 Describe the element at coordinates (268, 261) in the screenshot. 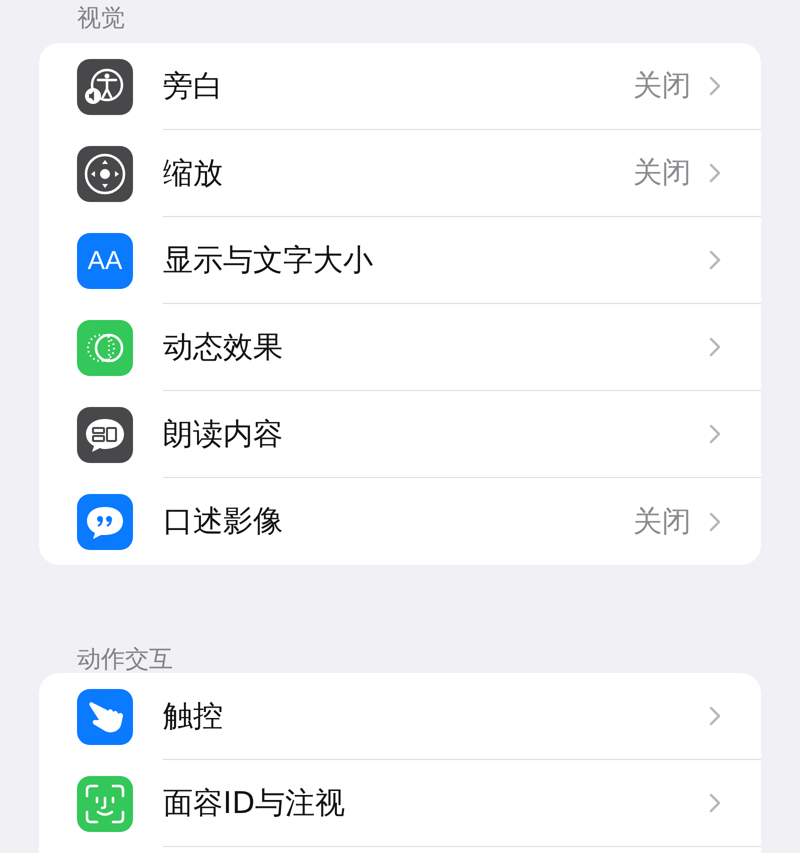

I see `setting-label: 显示与文字大小` at that location.